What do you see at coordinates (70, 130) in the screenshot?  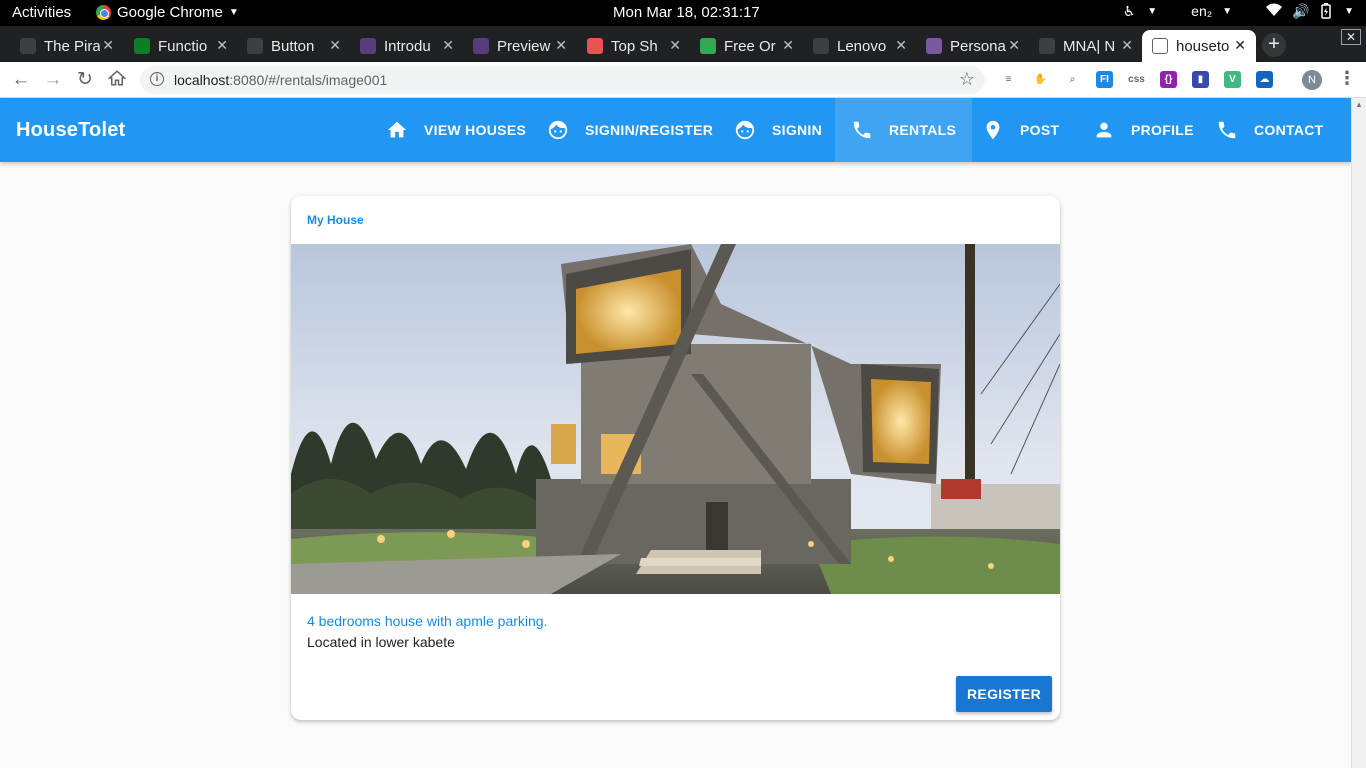 I see `brand-title: HouseTolet` at bounding box center [70, 130].